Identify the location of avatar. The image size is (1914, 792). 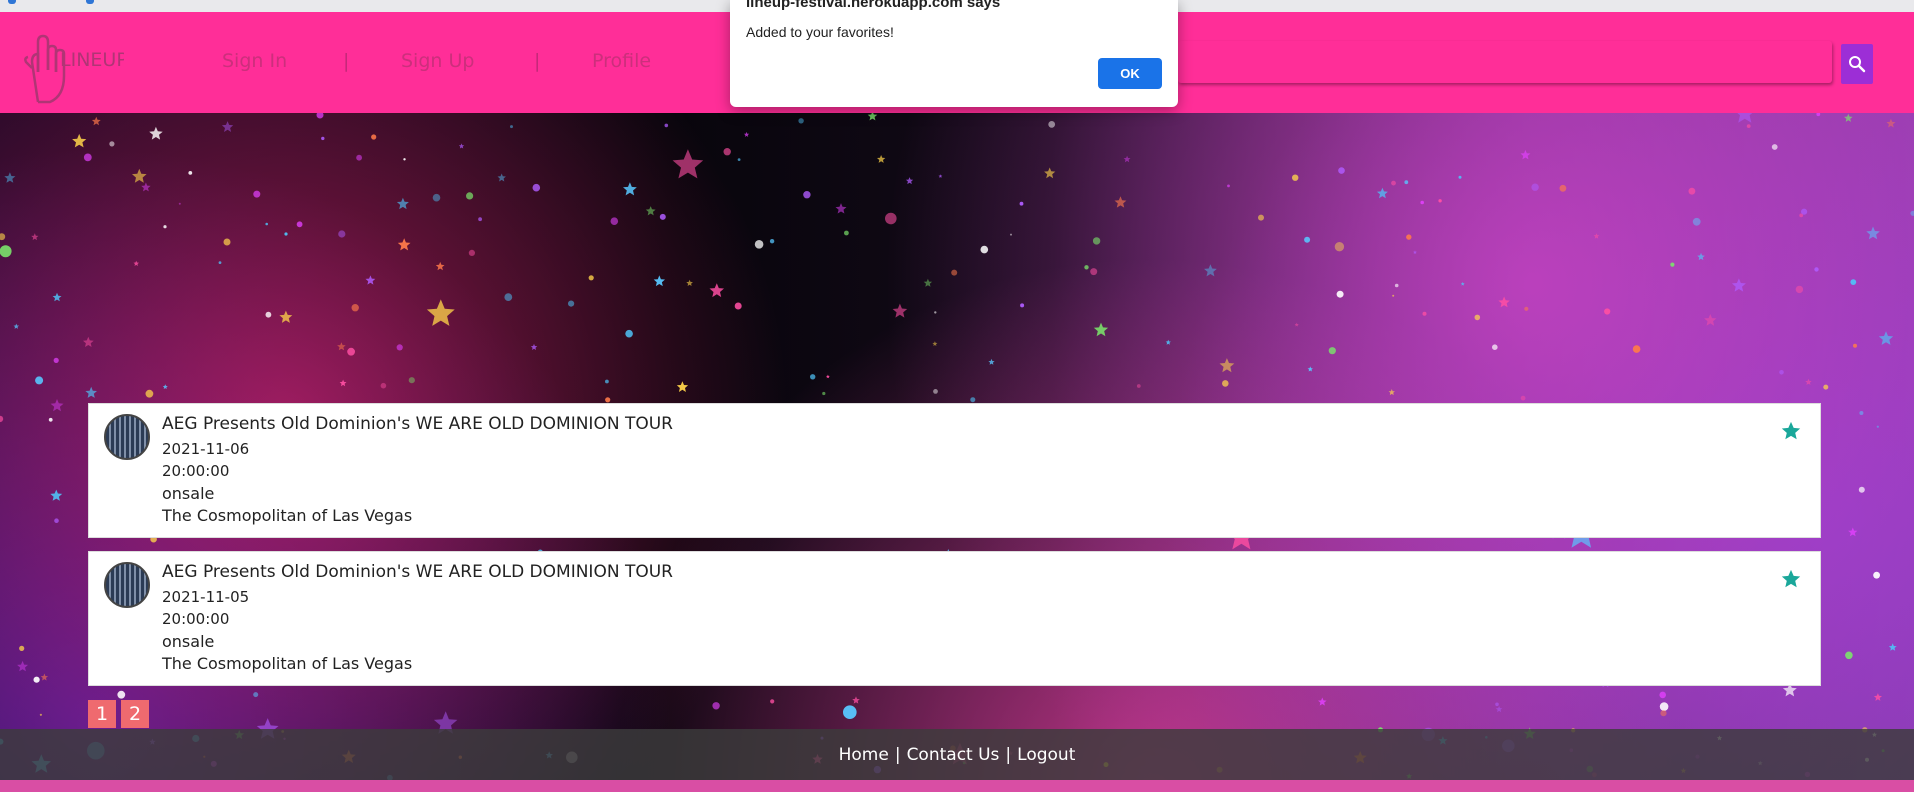
(127, 437).